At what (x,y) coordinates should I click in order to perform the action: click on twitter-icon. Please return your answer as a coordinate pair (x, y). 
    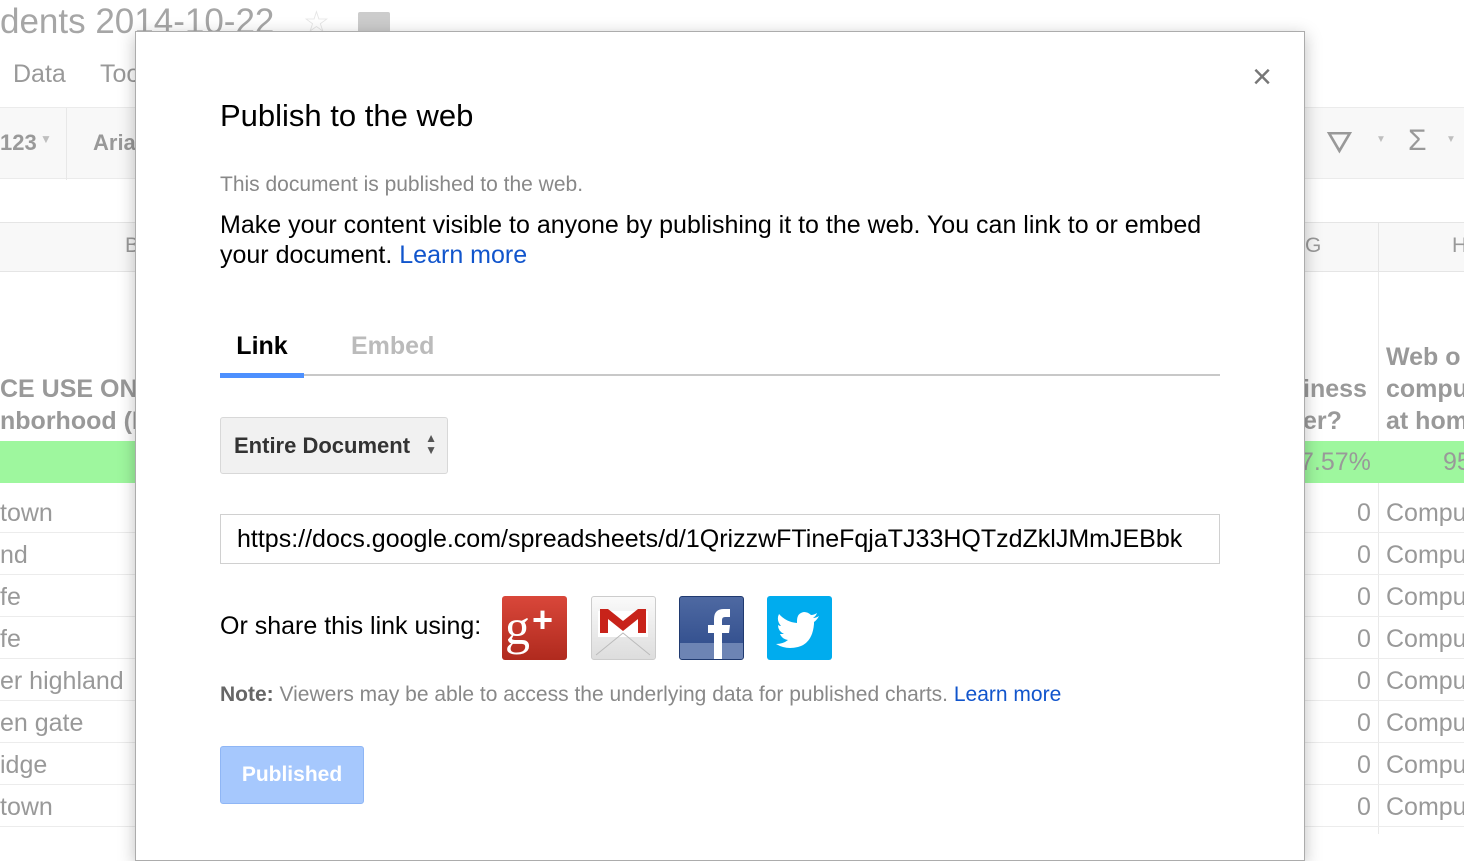
    Looking at the image, I should click on (799, 628).